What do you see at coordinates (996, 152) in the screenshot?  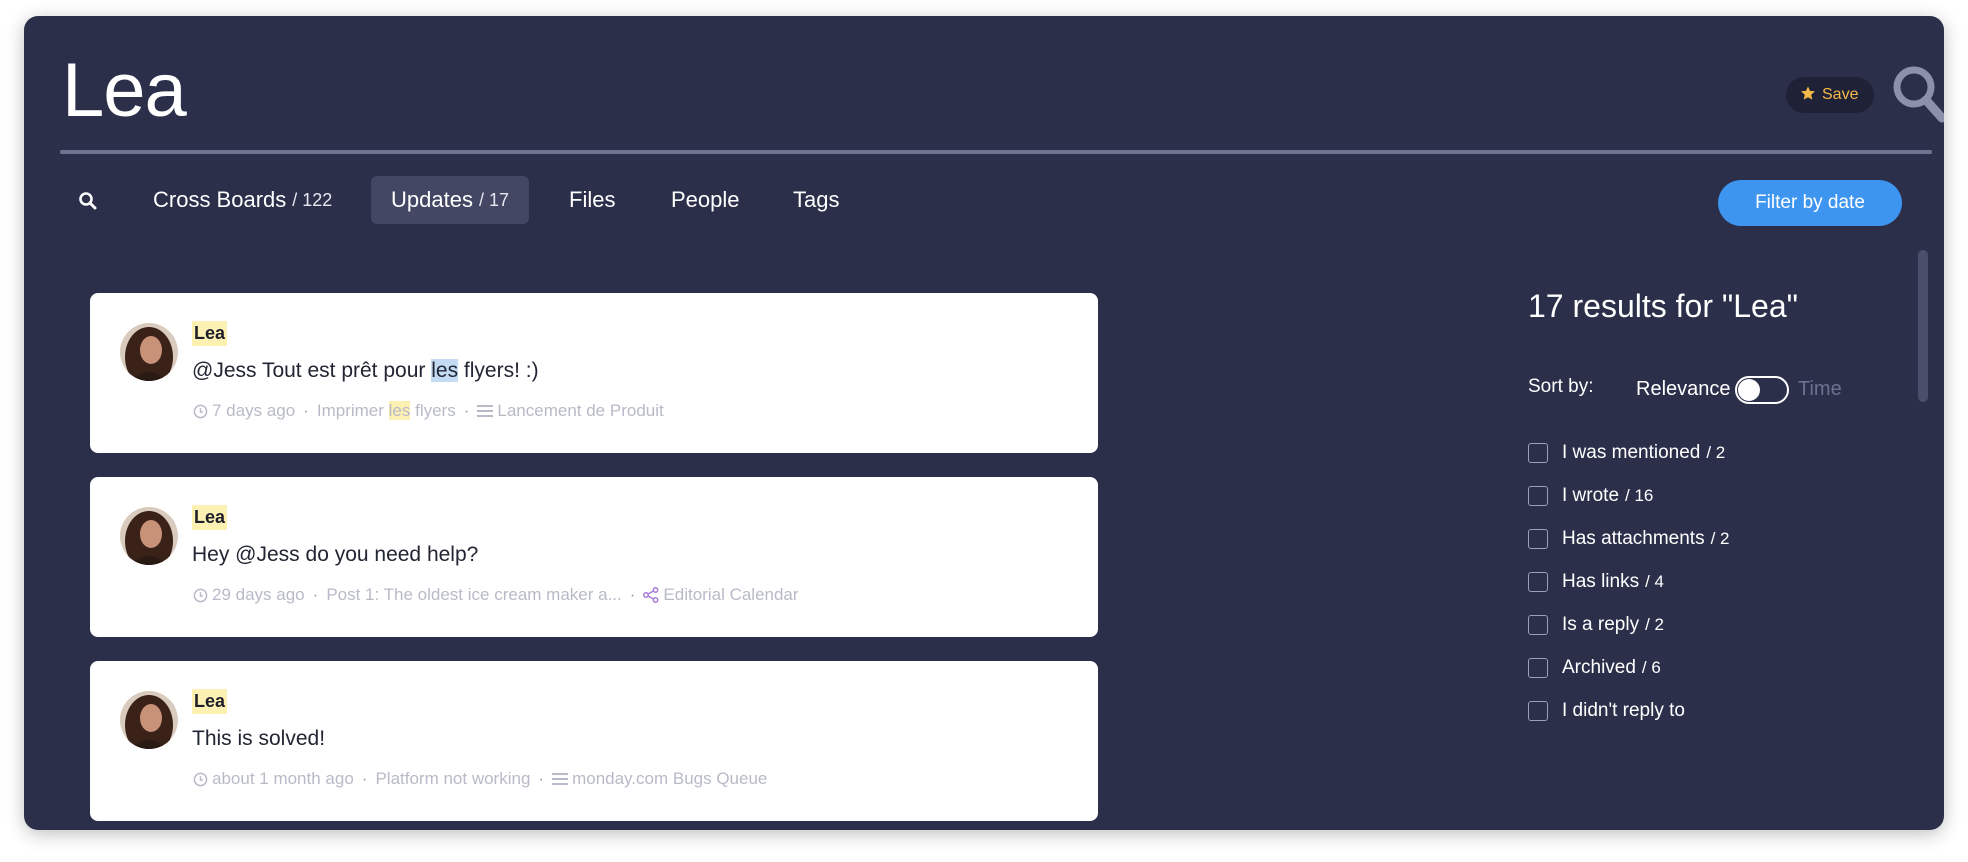 I see `title-divider` at bounding box center [996, 152].